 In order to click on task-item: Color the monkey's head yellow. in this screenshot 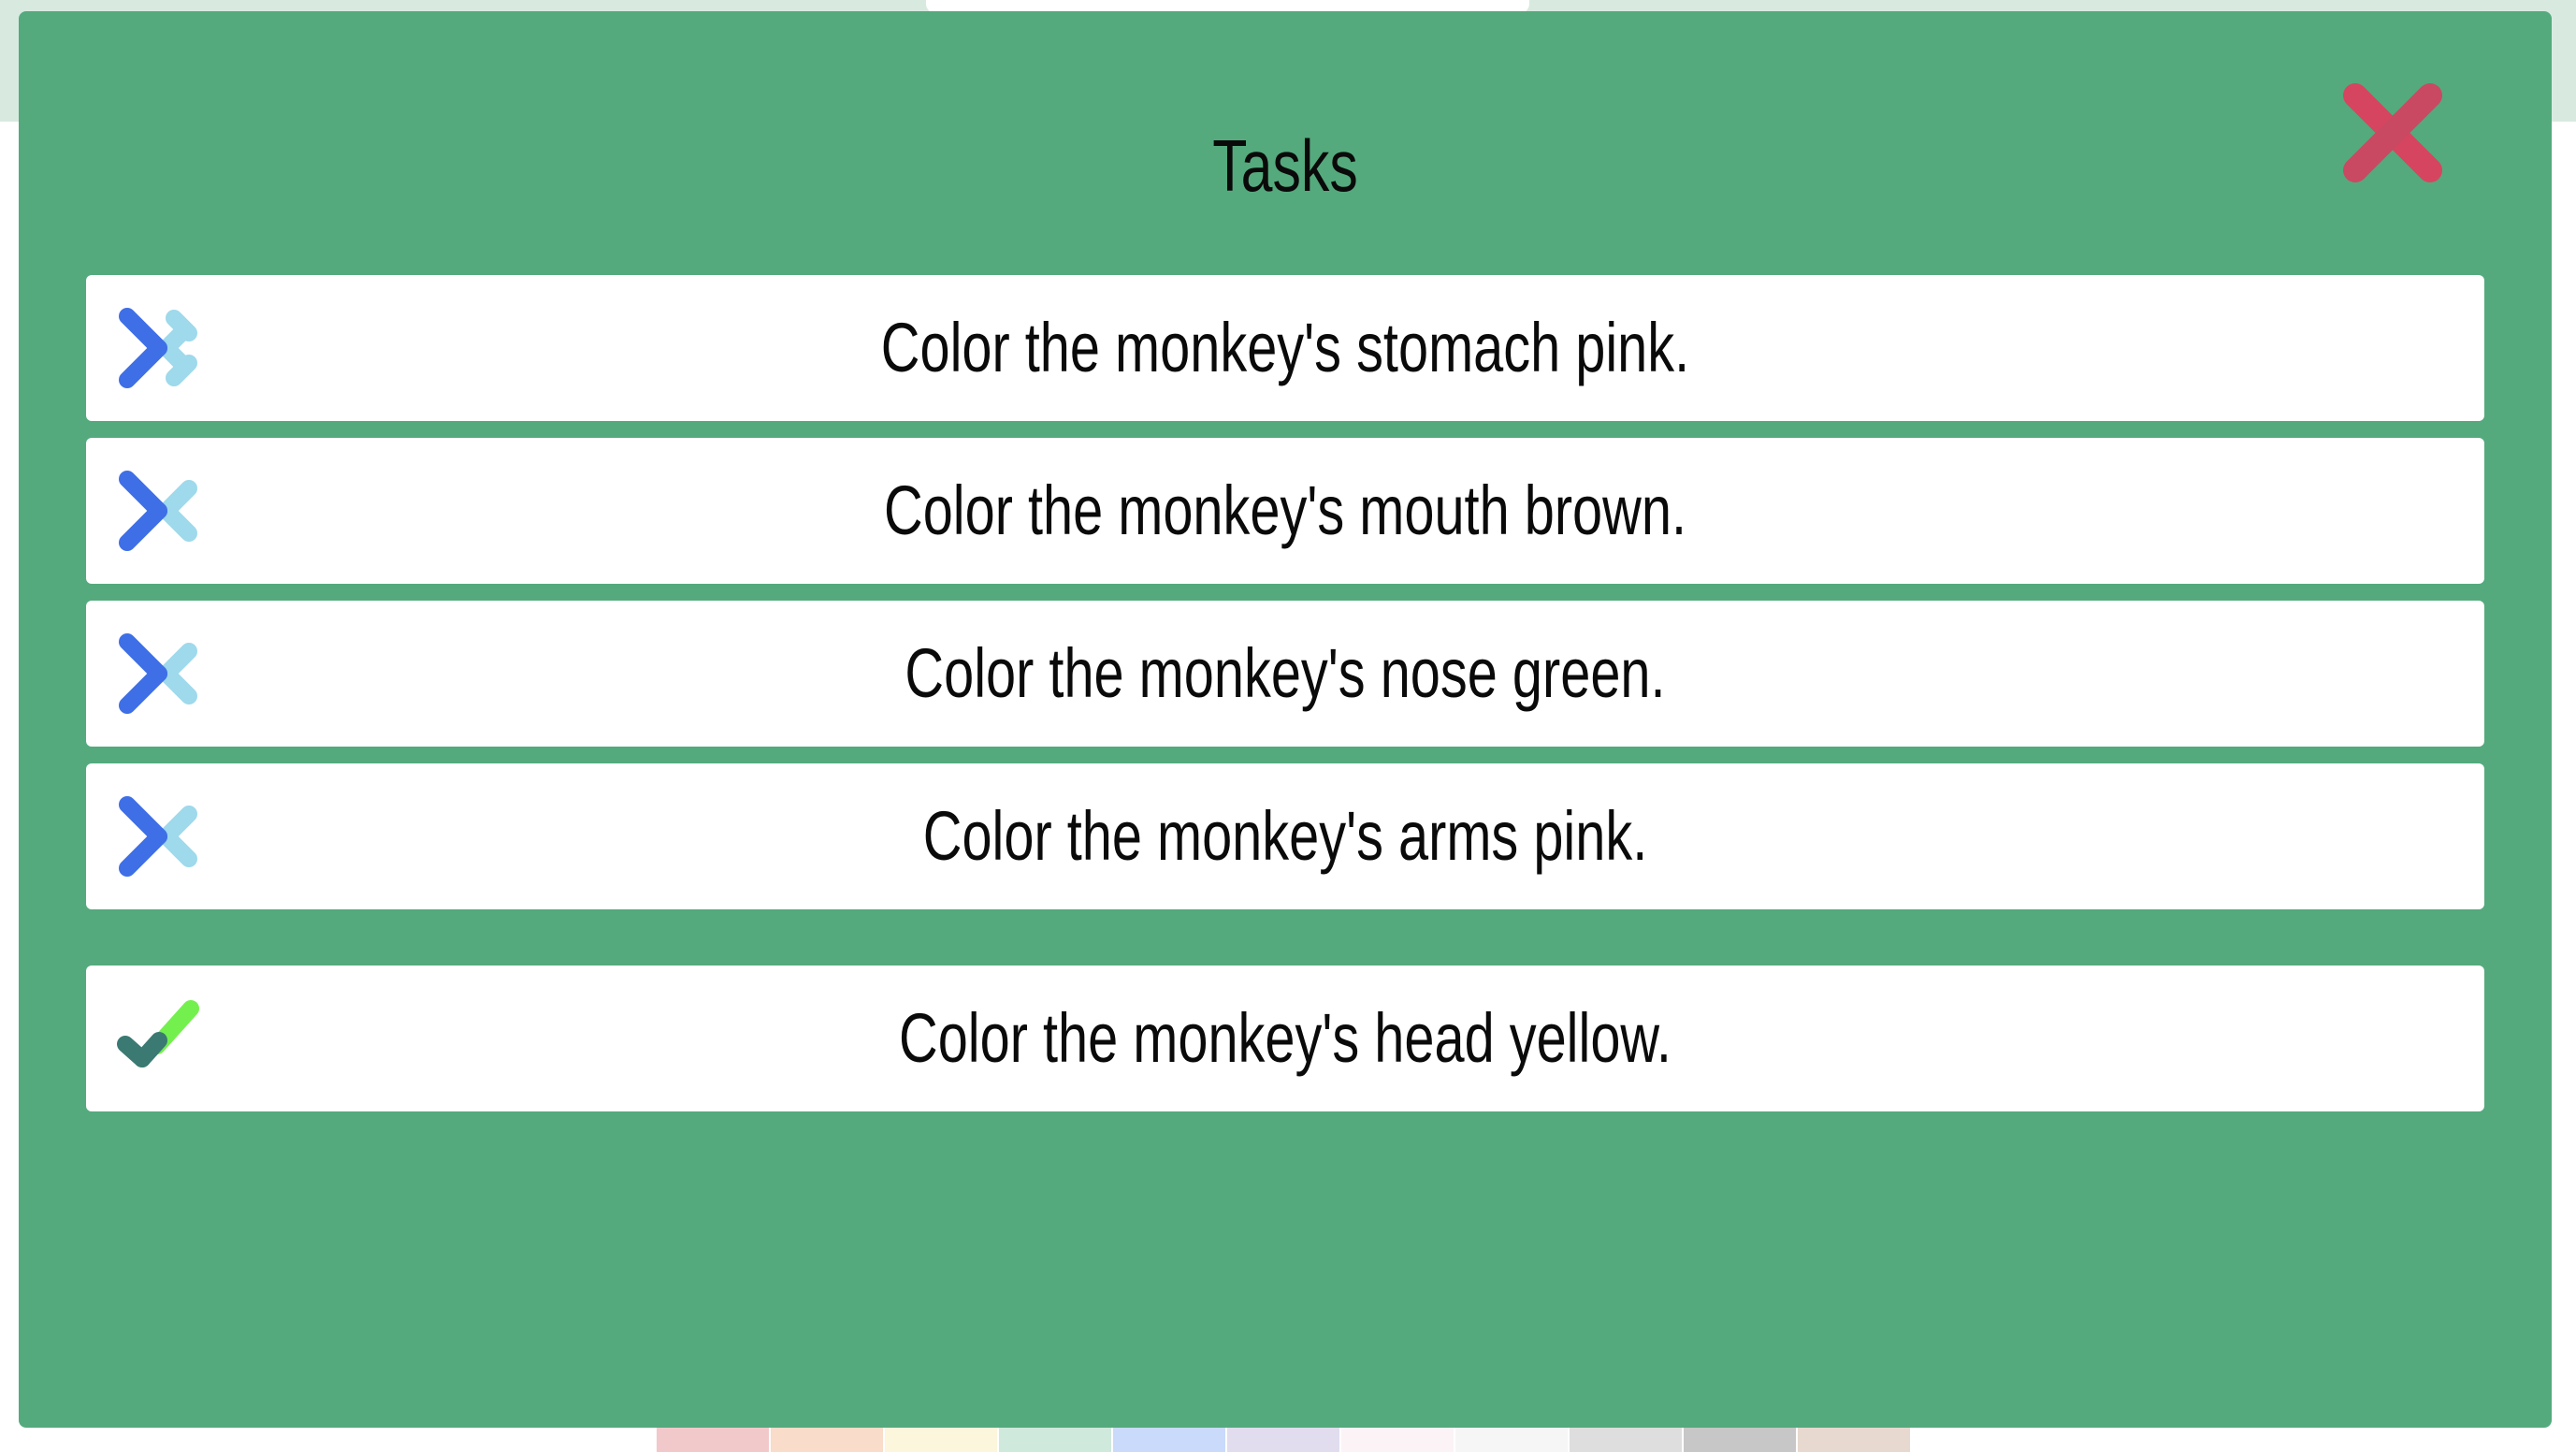, I will do `click(1285, 1038)`.